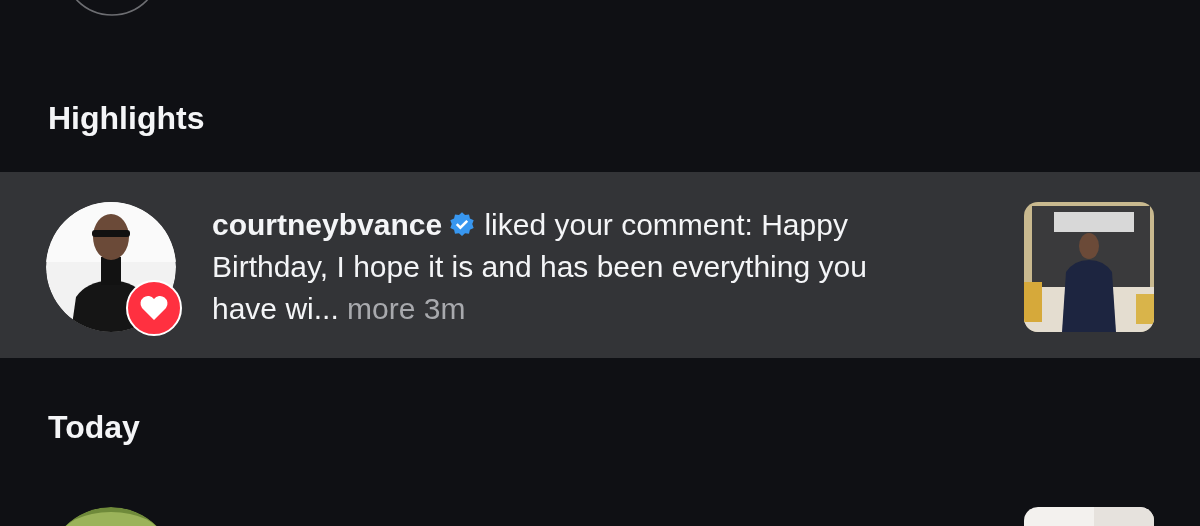  What do you see at coordinates (94, 427) in the screenshot?
I see `section-title: Today` at bounding box center [94, 427].